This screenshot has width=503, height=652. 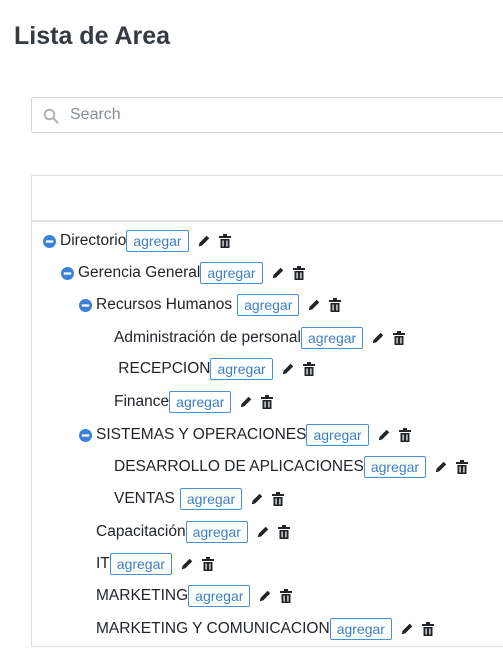 I want to click on node-label: Gerencia General, so click(x=139, y=273).